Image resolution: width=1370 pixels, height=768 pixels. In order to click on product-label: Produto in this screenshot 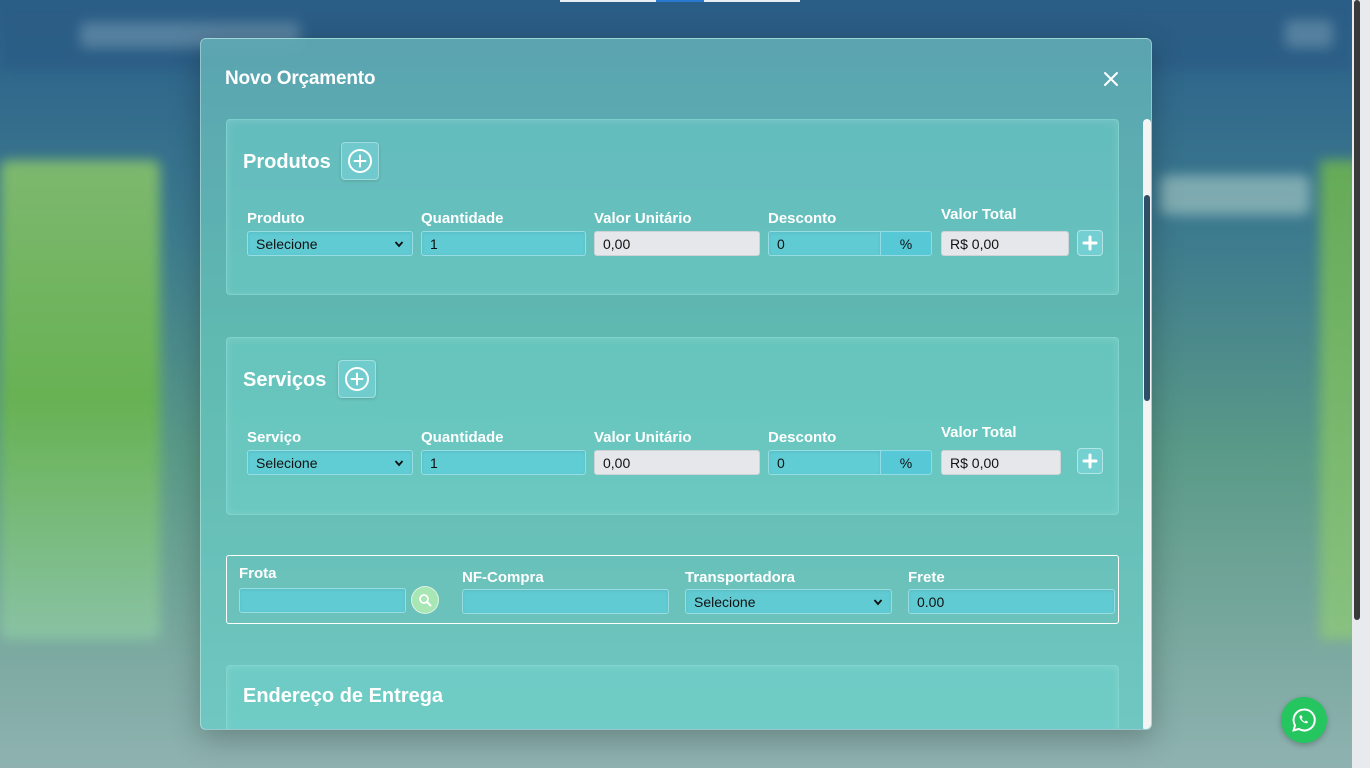, I will do `click(276, 218)`.